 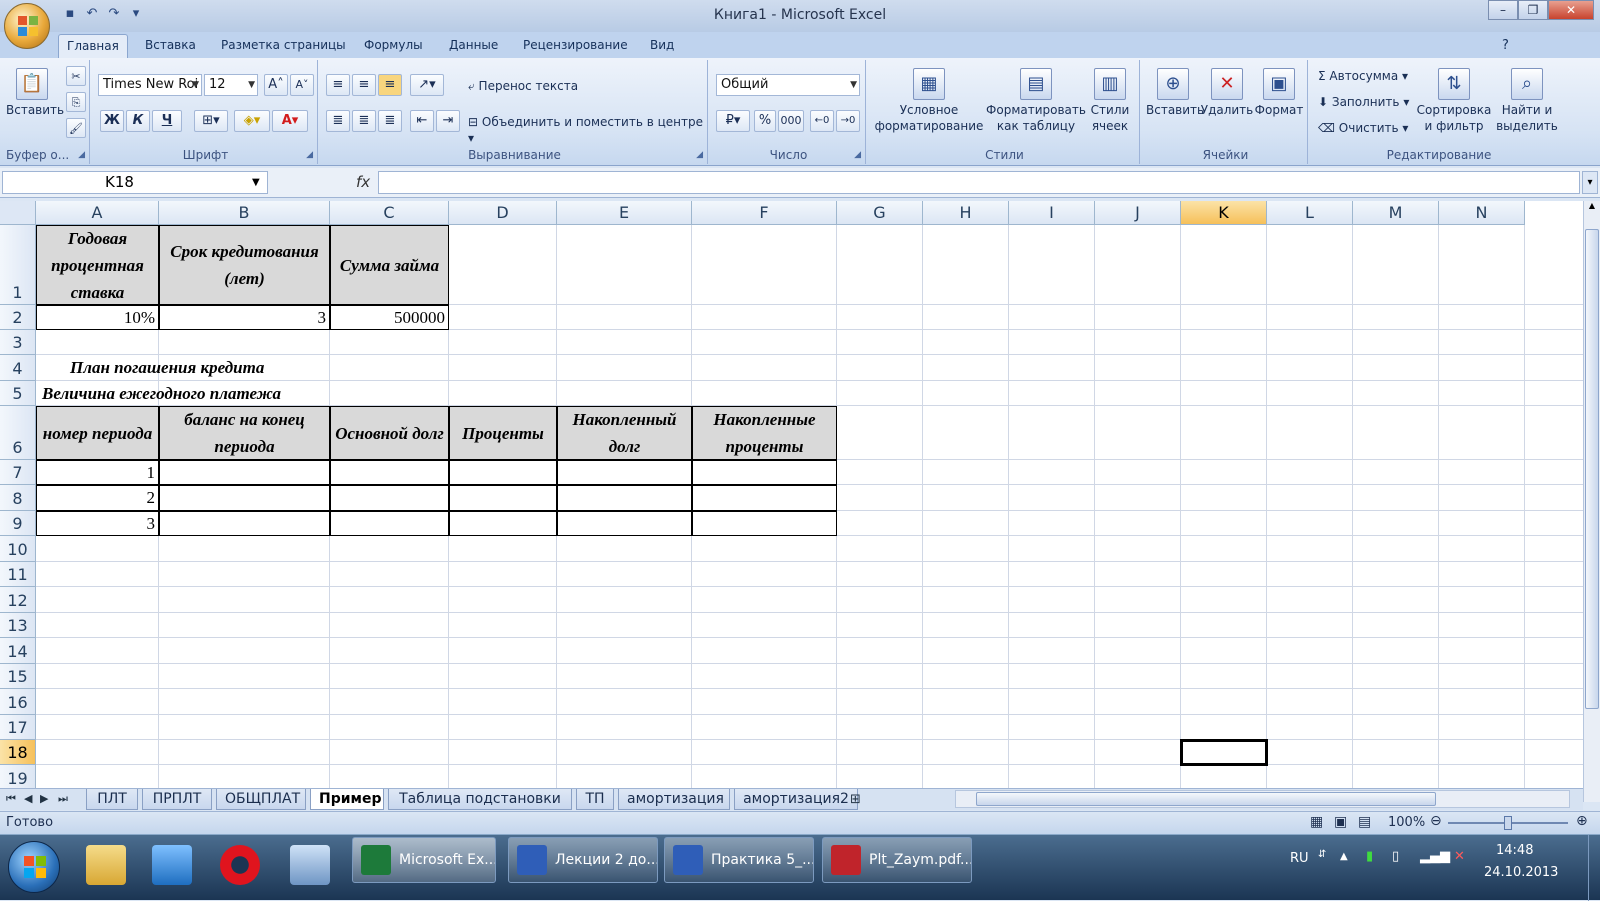 What do you see at coordinates (1454, 101) in the screenshot?
I see `sort-filter-button: ⇅ Сортировка и фильтр` at bounding box center [1454, 101].